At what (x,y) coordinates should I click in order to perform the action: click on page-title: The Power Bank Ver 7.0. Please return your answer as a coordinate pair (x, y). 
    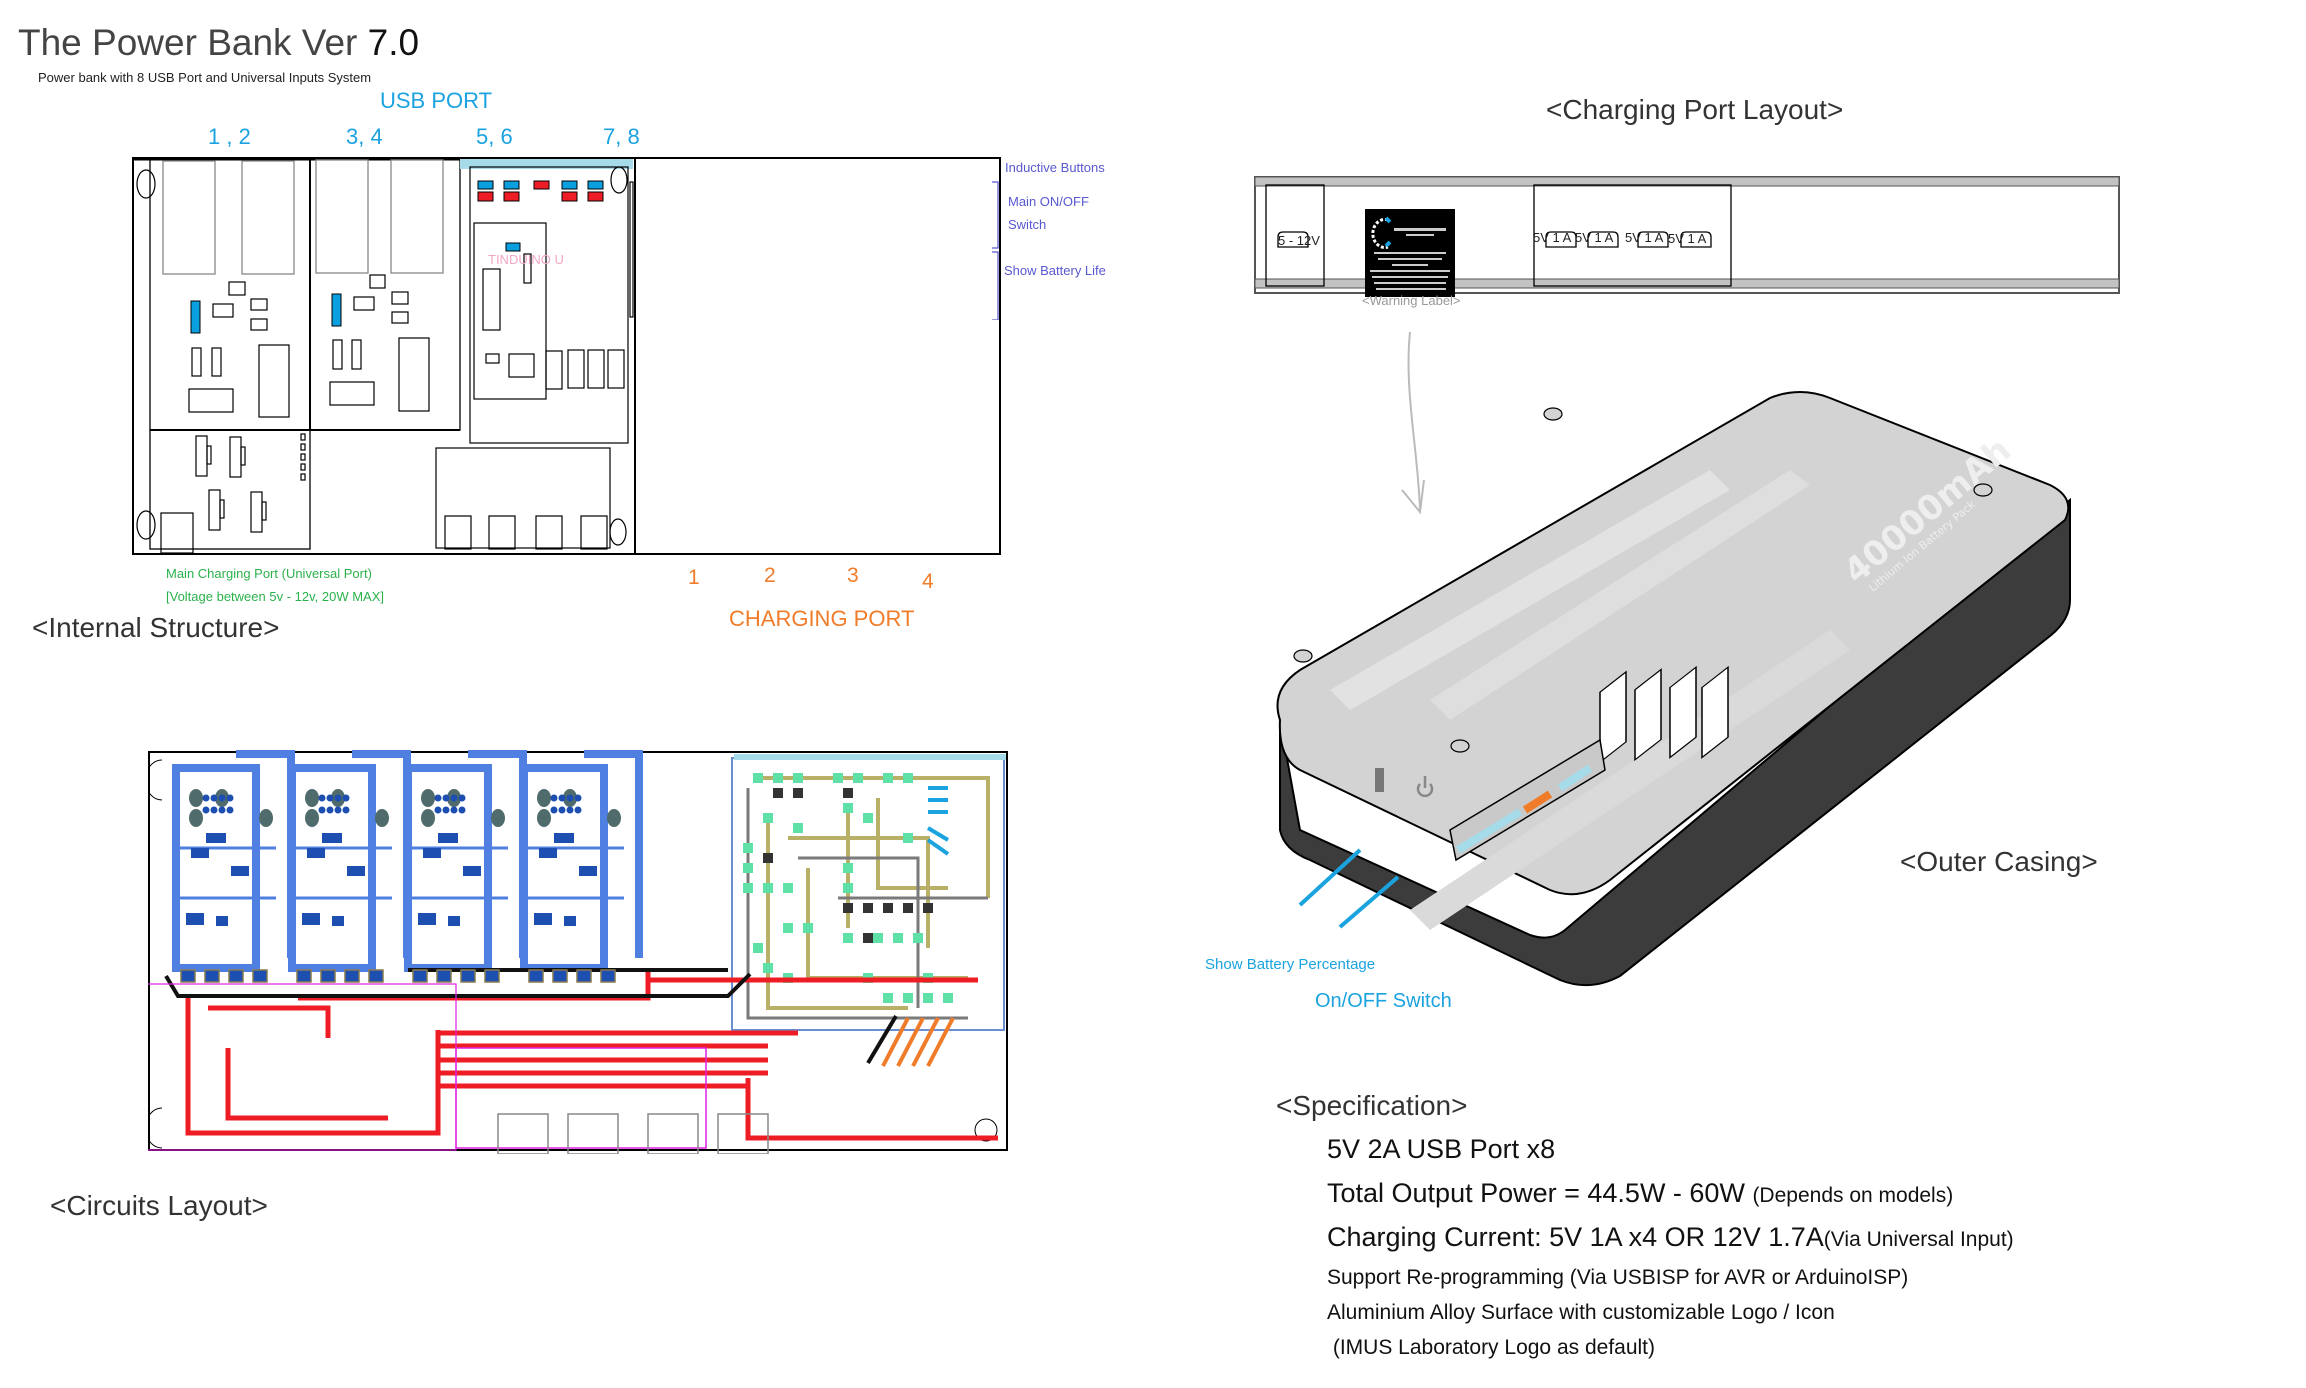
    Looking at the image, I should click on (218, 43).